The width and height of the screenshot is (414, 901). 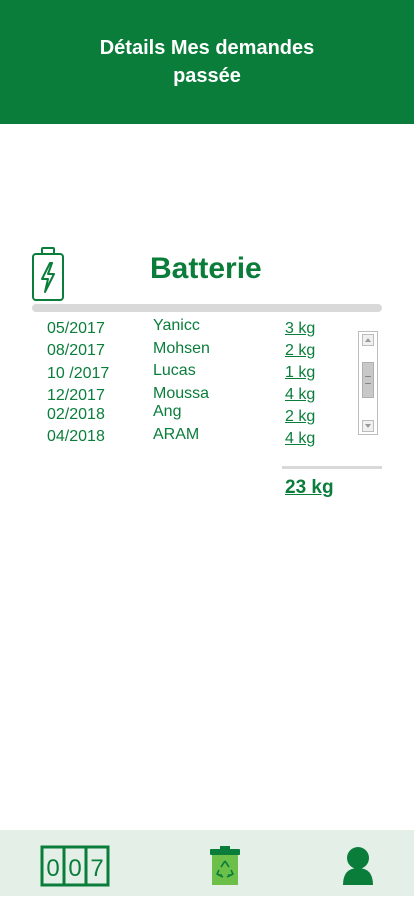 What do you see at coordinates (78, 373) in the screenshot?
I see `item-date: 10 /2017` at bounding box center [78, 373].